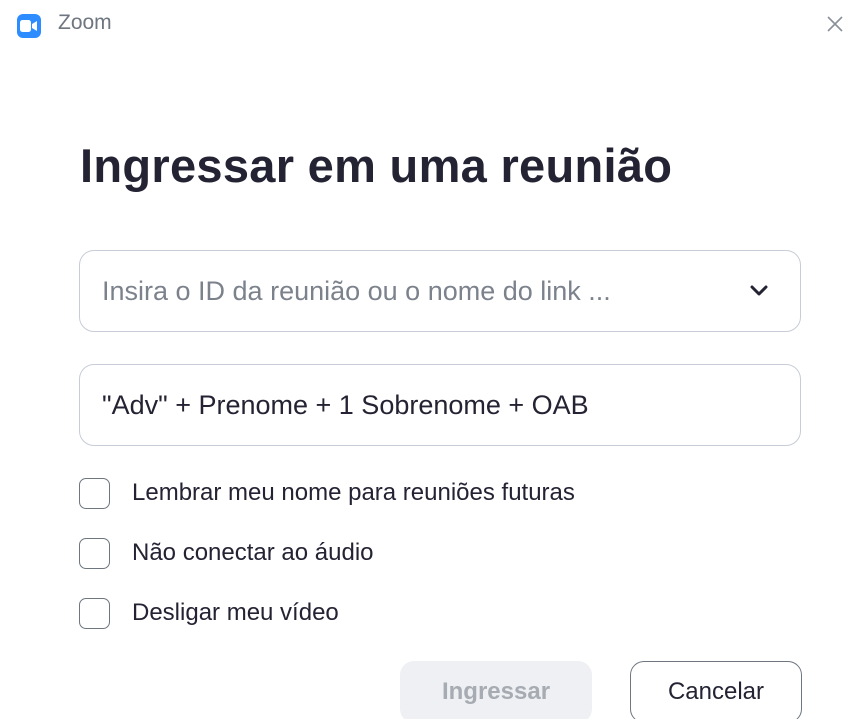  I want to click on close-button, so click(831, 23).